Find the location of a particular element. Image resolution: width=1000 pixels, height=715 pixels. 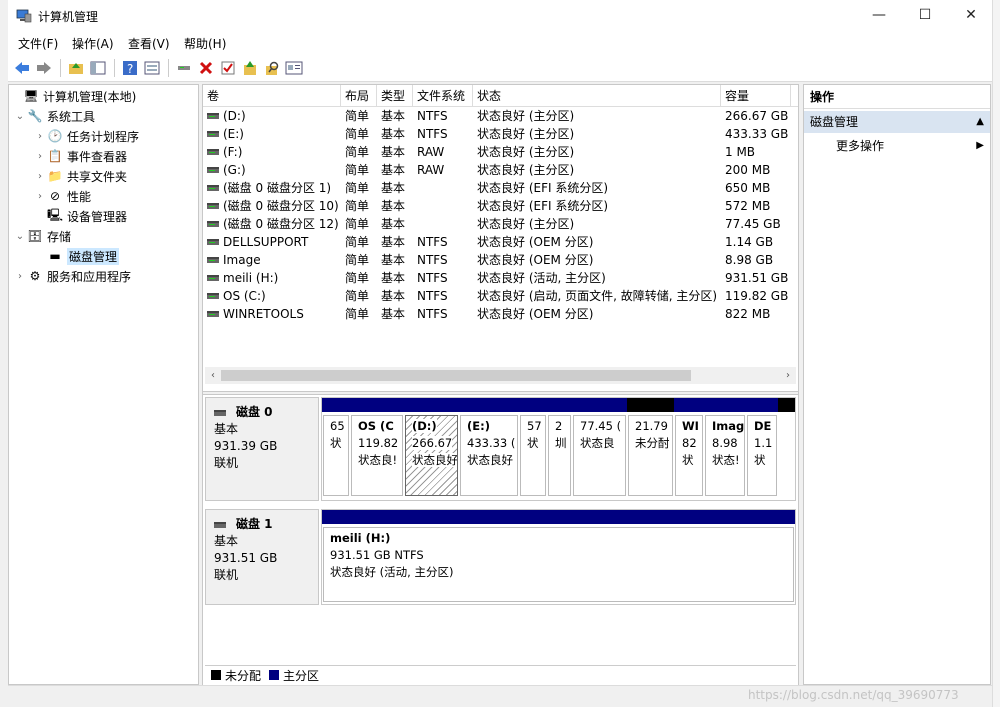

disk-1-label: 磁盘 1 基本 931.51 GB 联机 is located at coordinates (262, 557).